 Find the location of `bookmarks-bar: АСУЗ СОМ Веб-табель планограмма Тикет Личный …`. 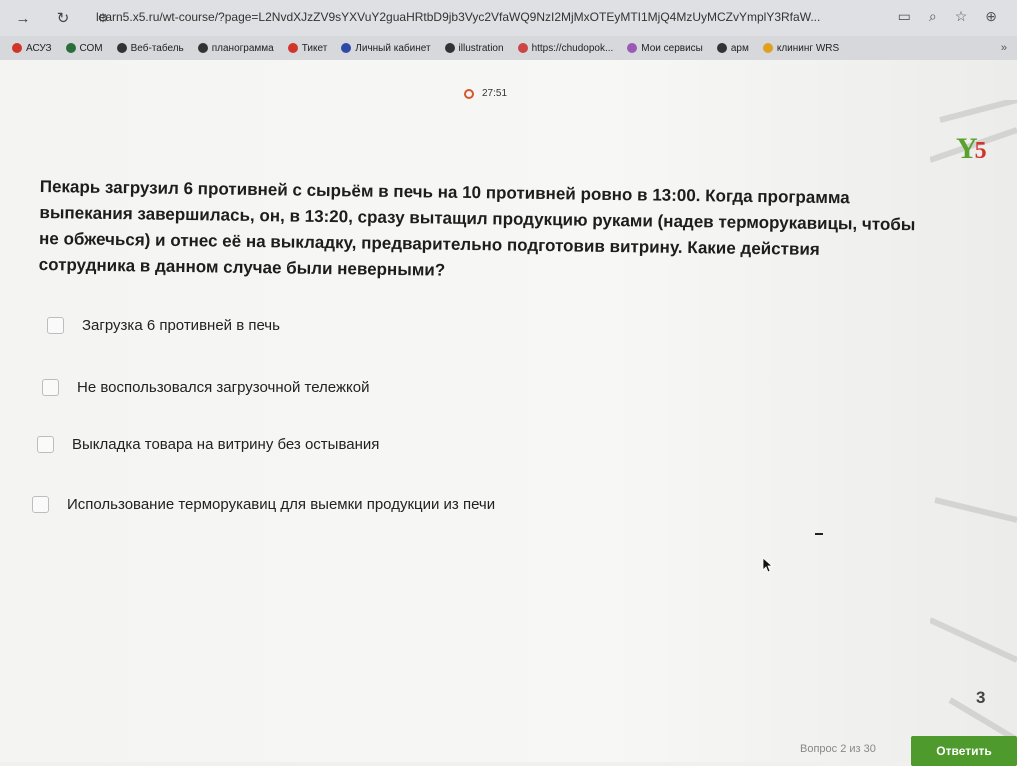

bookmarks-bar: АСУЗ СОМ Веб-табель планограмма Тикет Личный … is located at coordinates (508, 48).